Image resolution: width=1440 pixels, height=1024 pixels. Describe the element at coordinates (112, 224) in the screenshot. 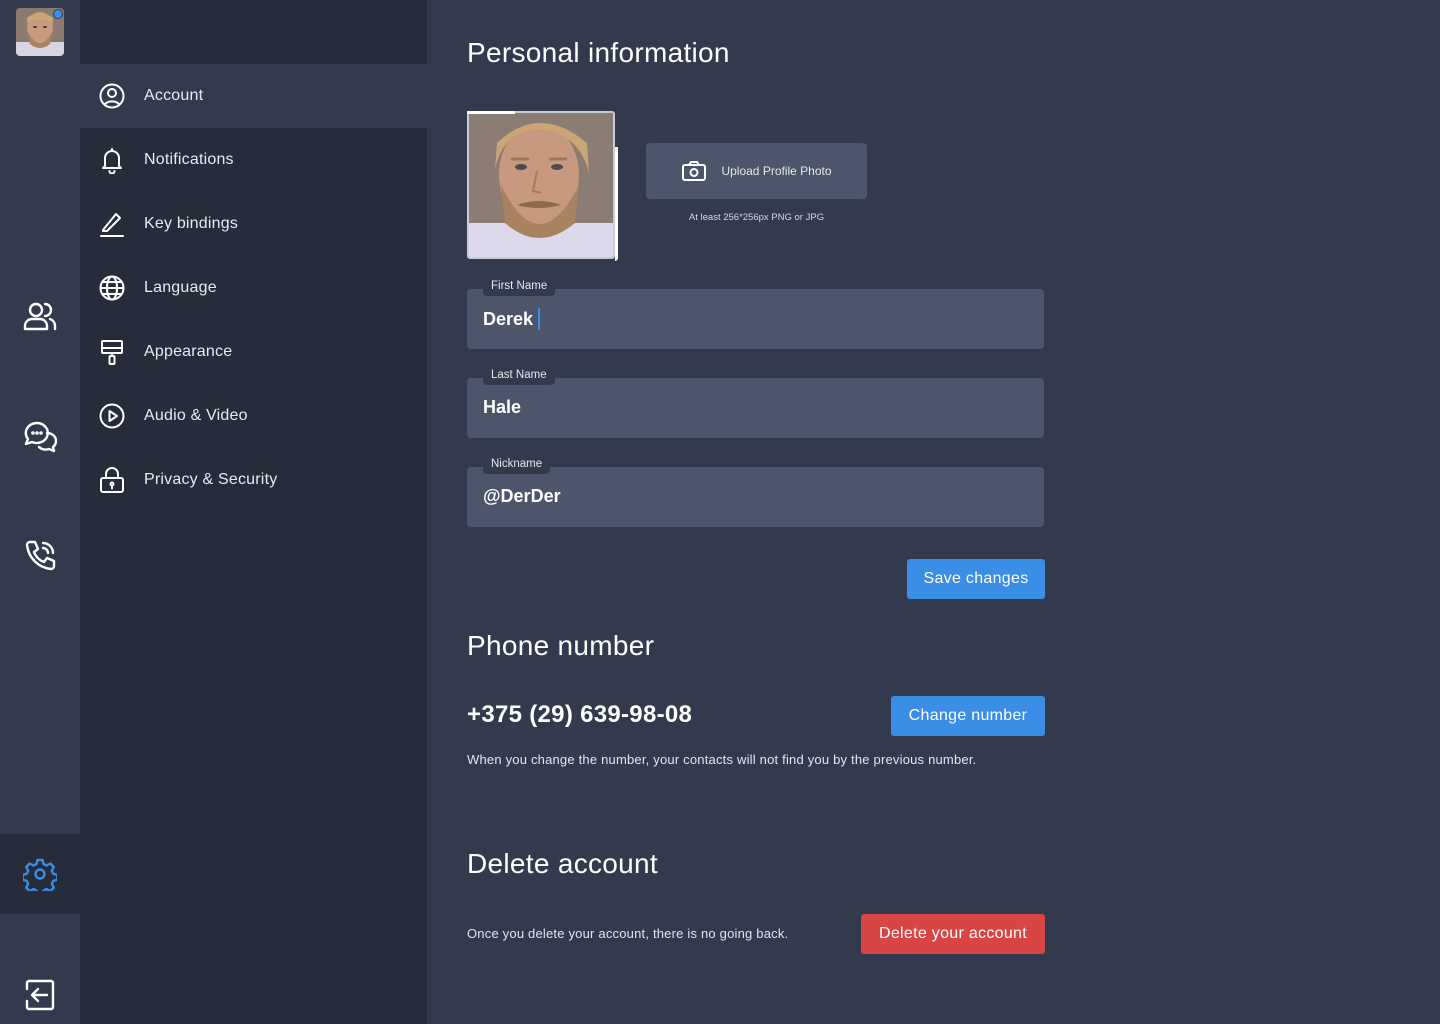

I see `pen-icon` at that location.